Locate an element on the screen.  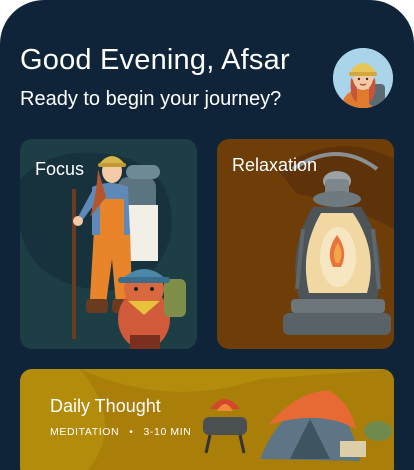
daily-thought-meta: MEDITATION • 3-10 MIN is located at coordinates (120, 432).